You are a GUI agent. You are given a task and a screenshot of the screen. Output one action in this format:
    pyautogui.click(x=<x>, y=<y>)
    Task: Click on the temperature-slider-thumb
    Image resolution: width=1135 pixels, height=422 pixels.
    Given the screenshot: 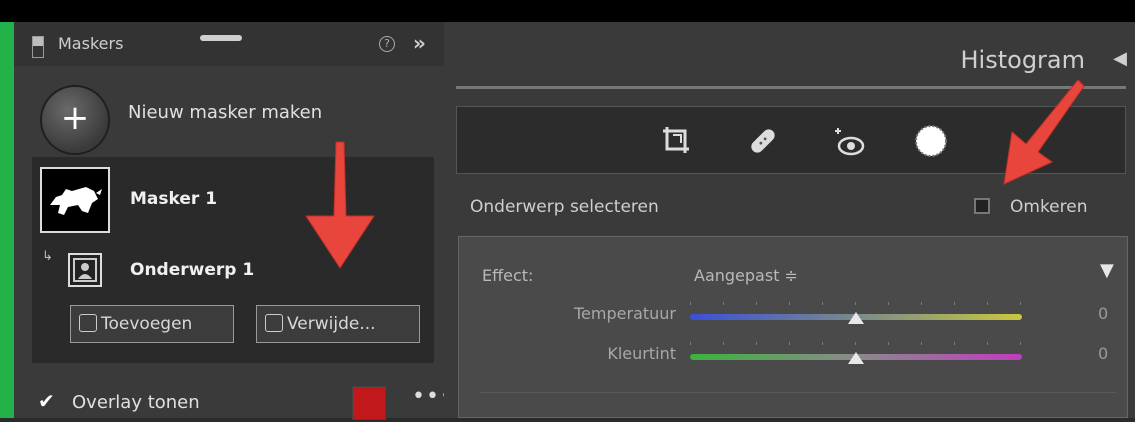 What is the action you would take?
    pyautogui.click(x=856, y=318)
    